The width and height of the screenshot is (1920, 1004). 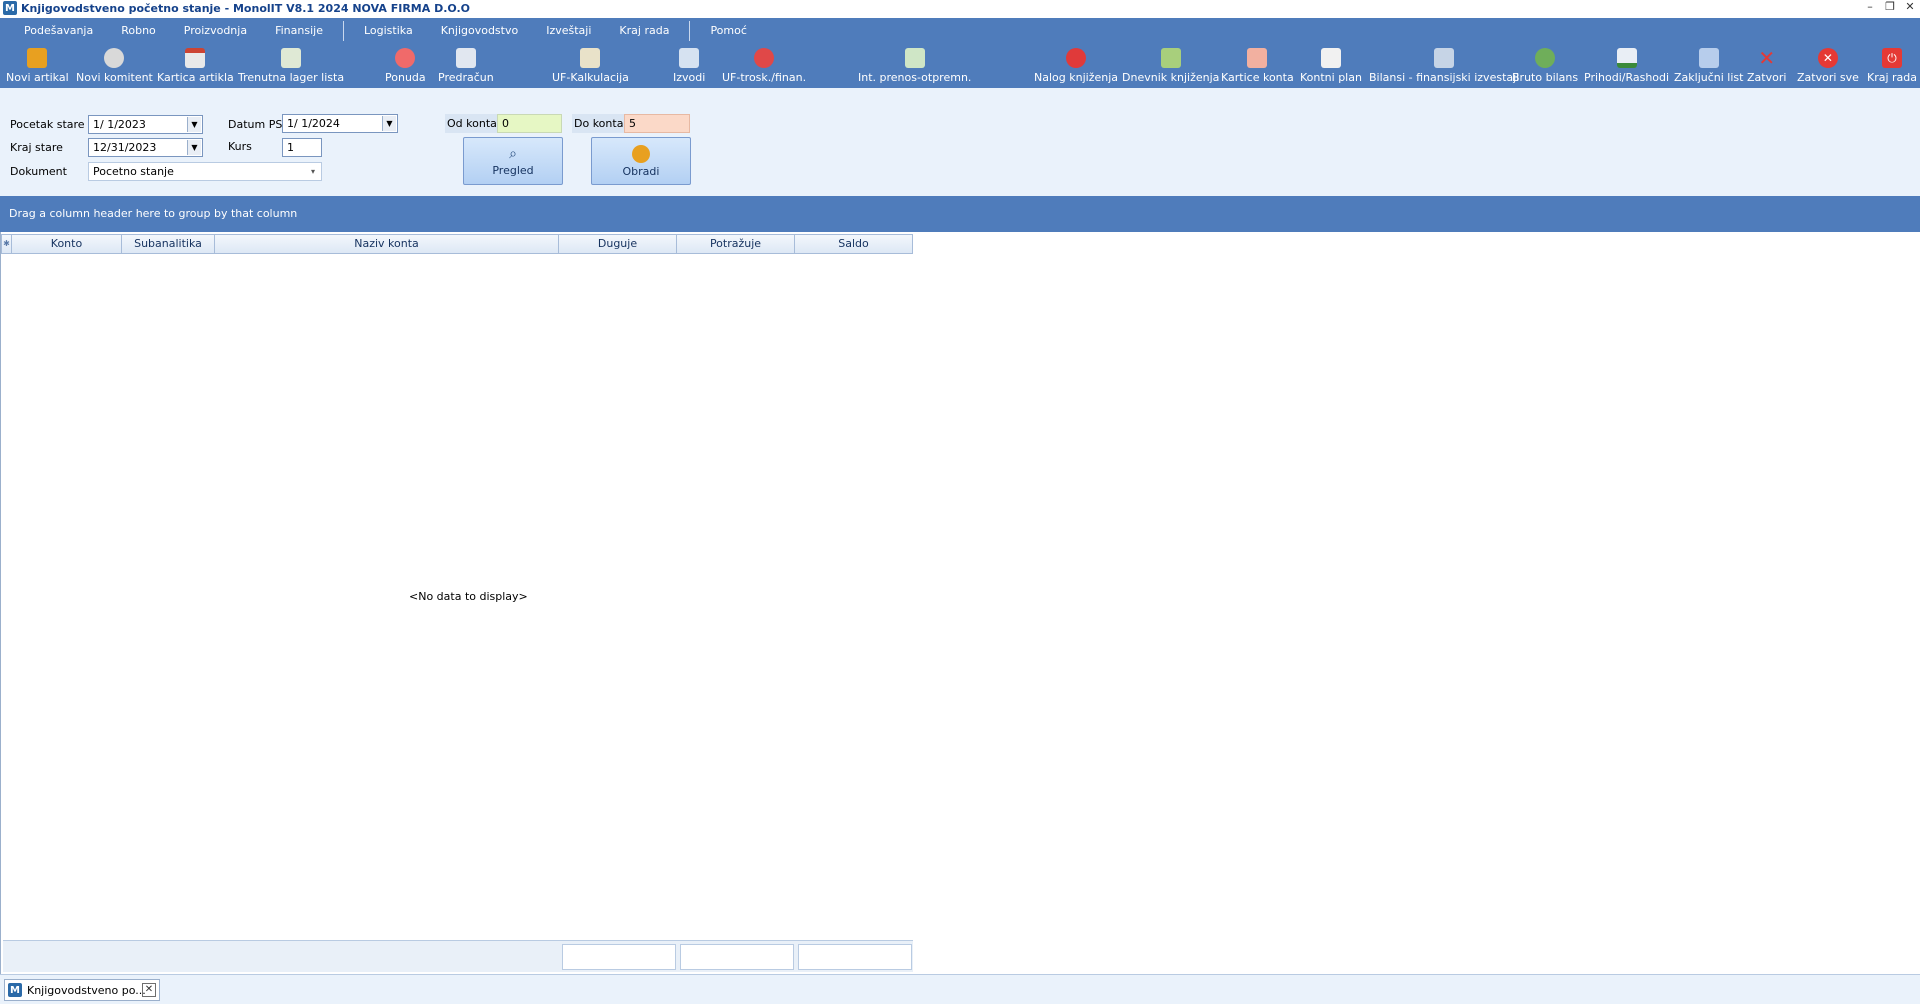 What do you see at coordinates (1910, 6) in the screenshot?
I see `window-close-icon: ✕` at bounding box center [1910, 6].